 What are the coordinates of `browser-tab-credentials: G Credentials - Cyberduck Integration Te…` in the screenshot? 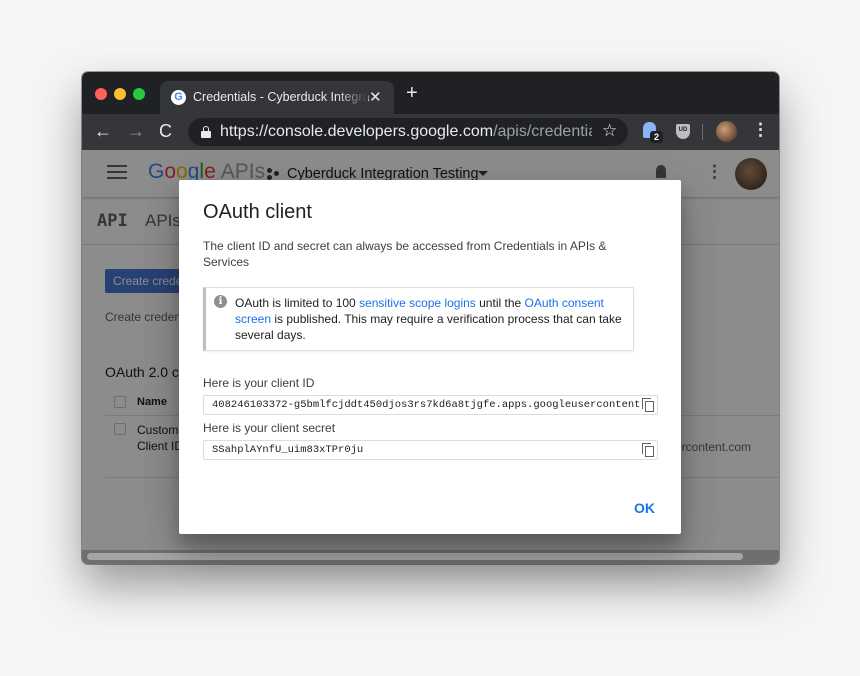 It's located at (277, 97).